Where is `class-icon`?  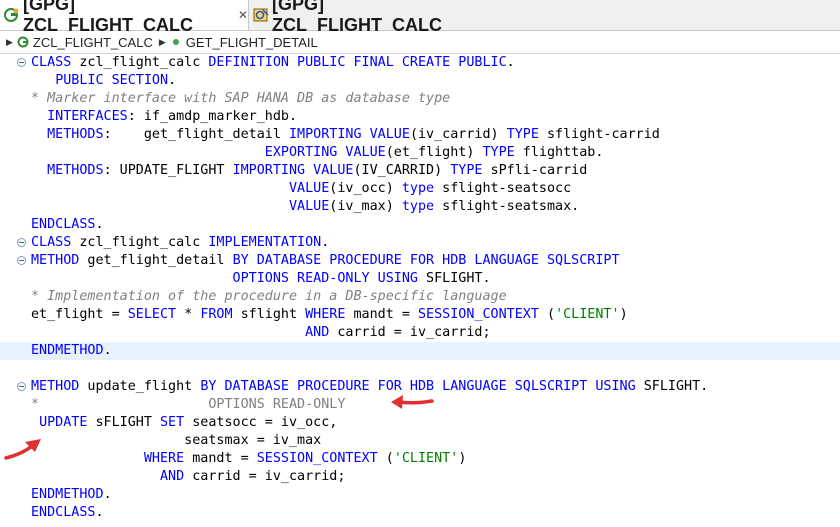 class-icon is located at coordinates (23, 42).